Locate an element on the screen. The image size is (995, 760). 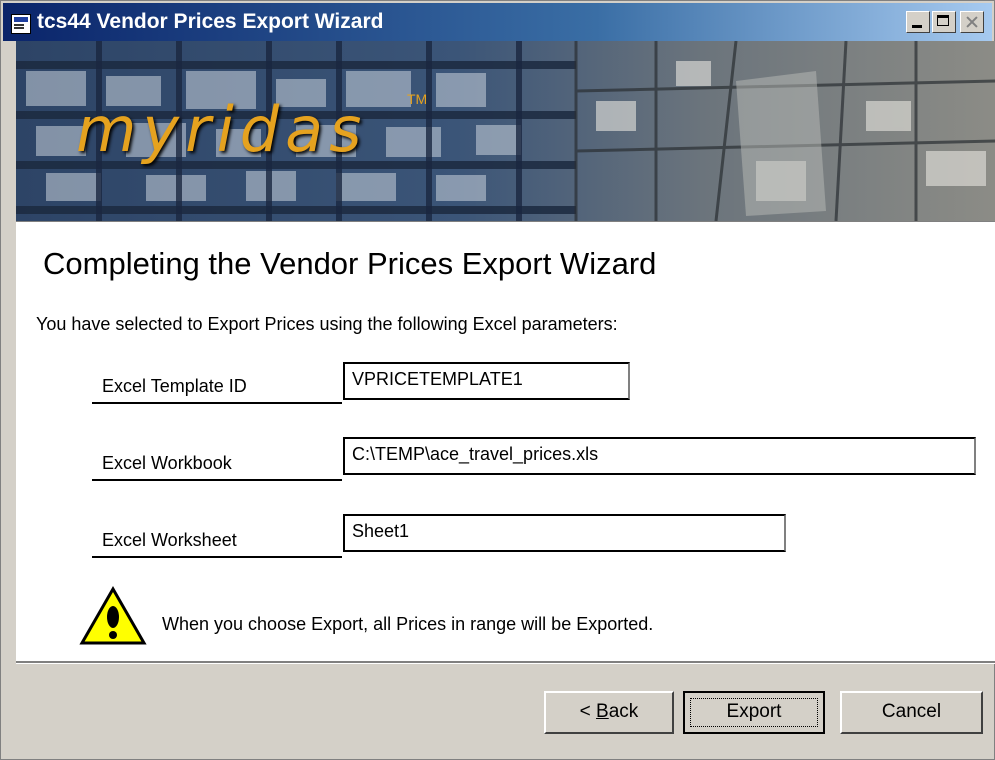
cancel-button: Cancel is located at coordinates (911, 712).